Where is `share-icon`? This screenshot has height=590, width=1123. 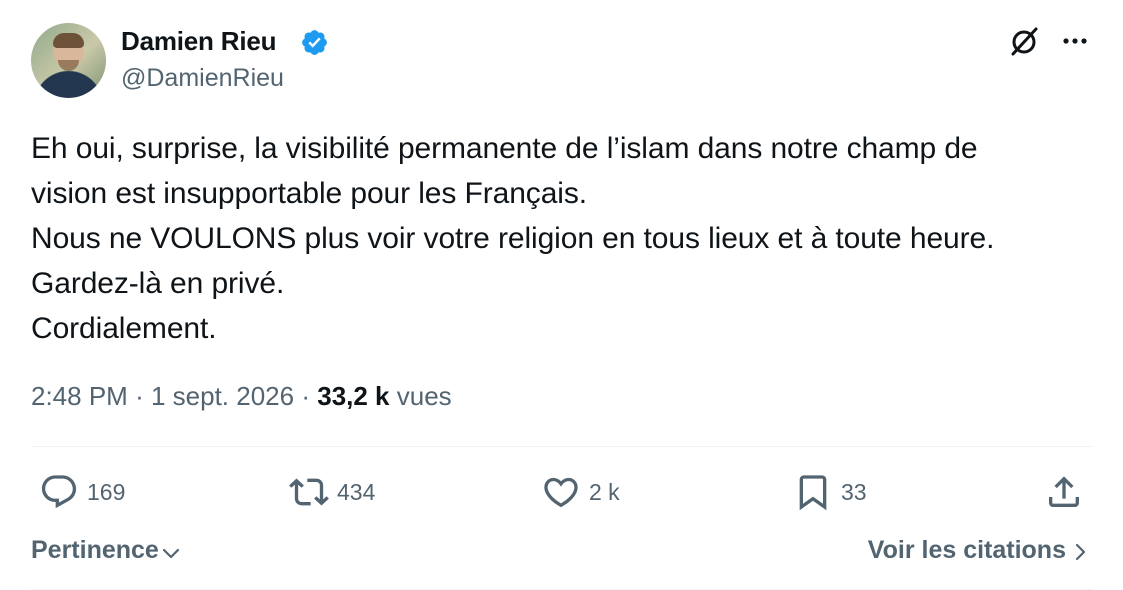 share-icon is located at coordinates (1064, 491).